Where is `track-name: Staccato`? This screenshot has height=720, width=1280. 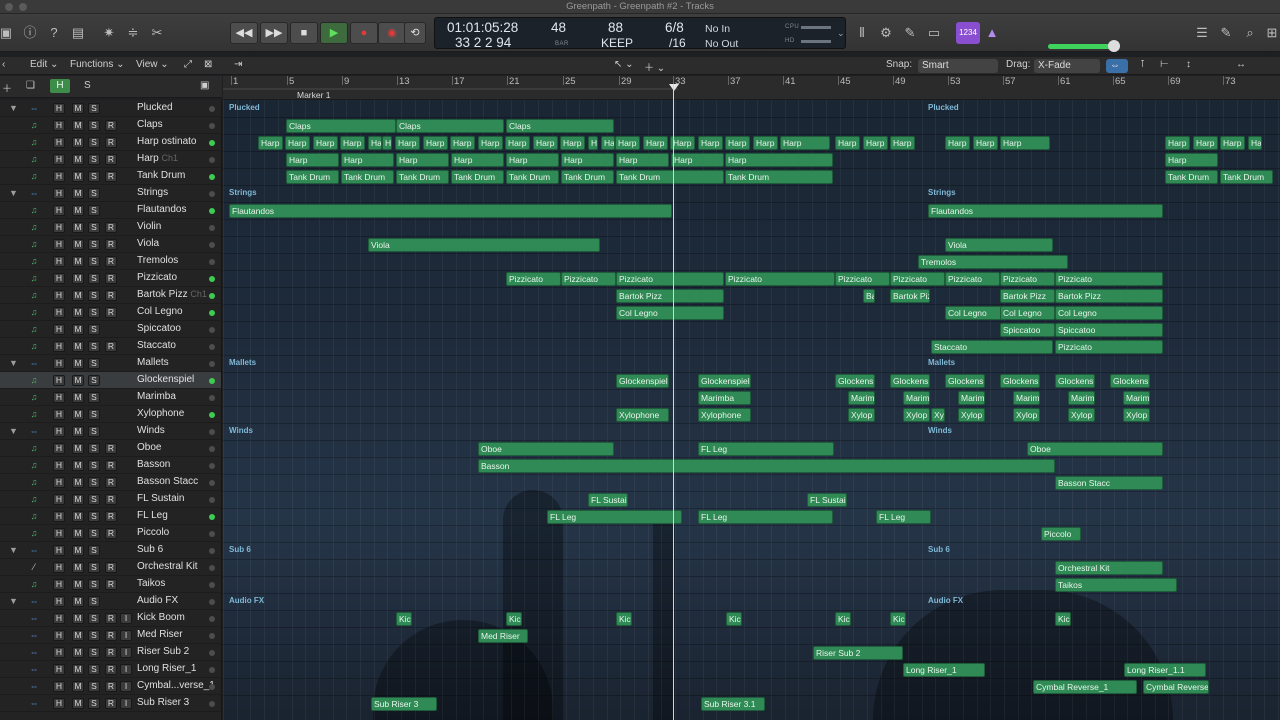 track-name: Staccato is located at coordinates (156, 345).